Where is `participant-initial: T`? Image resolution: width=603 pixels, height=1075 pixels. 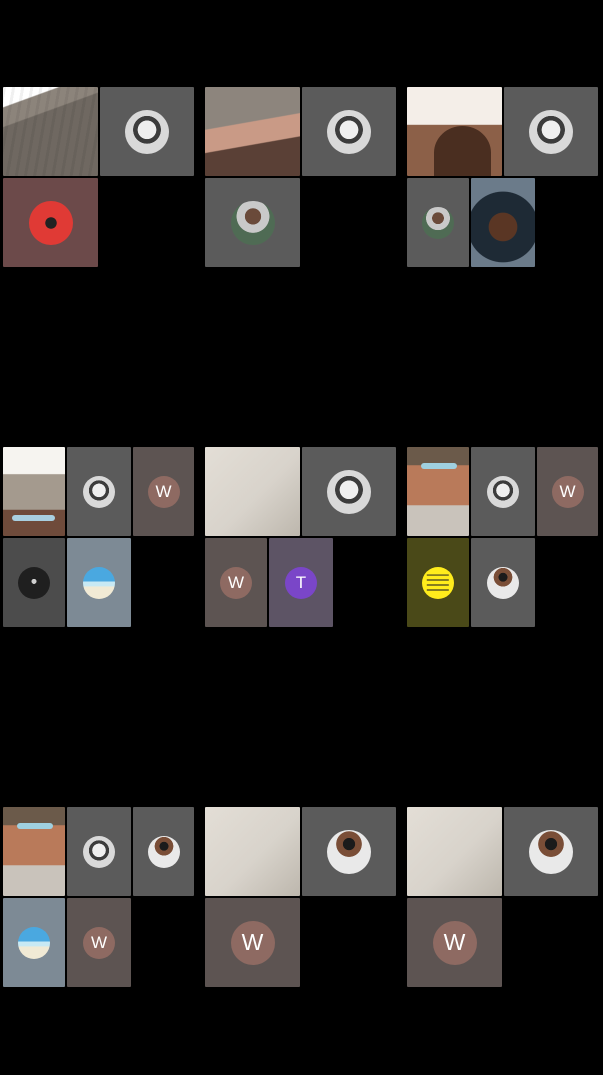 participant-initial: T is located at coordinates (301, 582).